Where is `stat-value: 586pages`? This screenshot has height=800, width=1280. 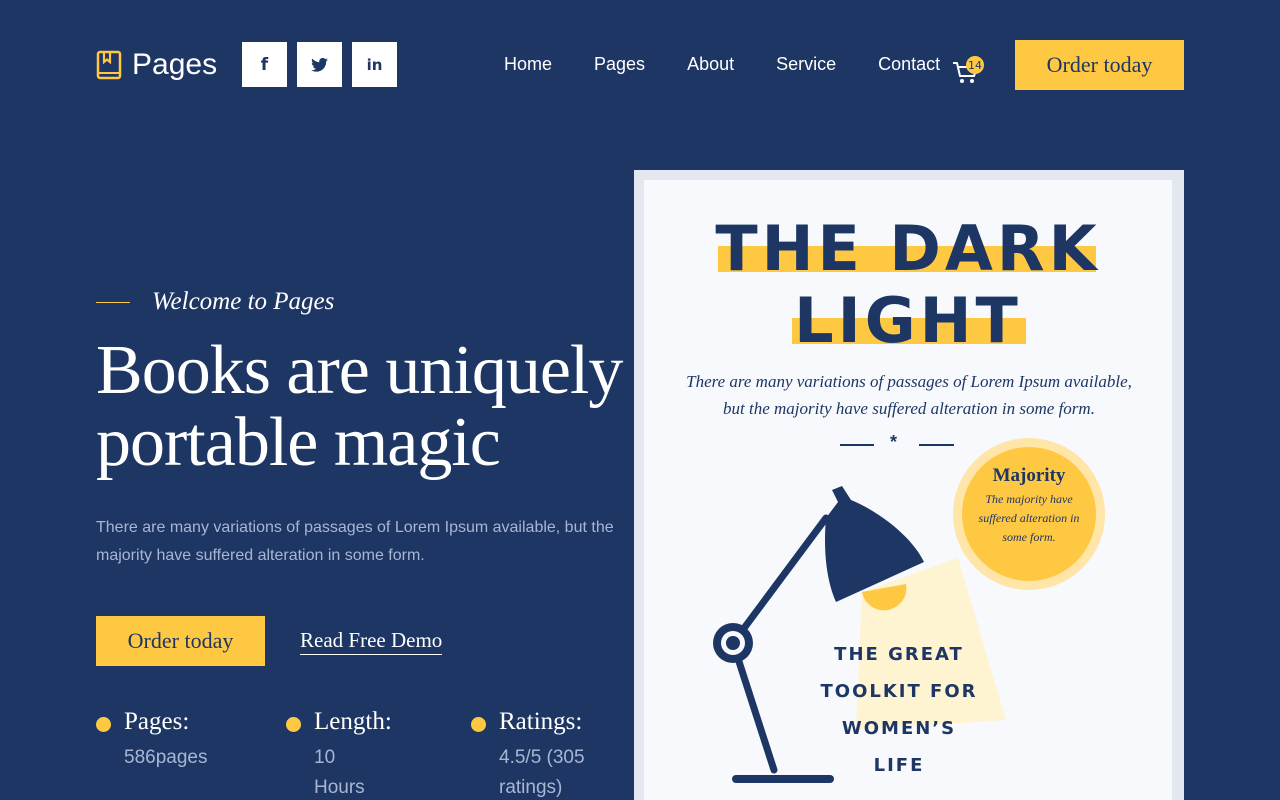
stat-value: 586pages is located at coordinates (166, 757).